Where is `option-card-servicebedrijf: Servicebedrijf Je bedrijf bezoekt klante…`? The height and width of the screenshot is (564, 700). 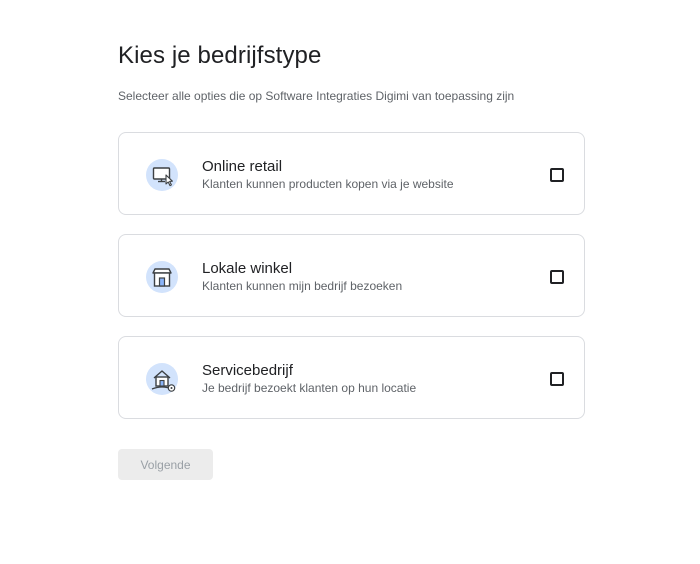 option-card-servicebedrijf: Servicebedrijf Je bedrijf bezoekt klante… is located at coordinates (351, 377).